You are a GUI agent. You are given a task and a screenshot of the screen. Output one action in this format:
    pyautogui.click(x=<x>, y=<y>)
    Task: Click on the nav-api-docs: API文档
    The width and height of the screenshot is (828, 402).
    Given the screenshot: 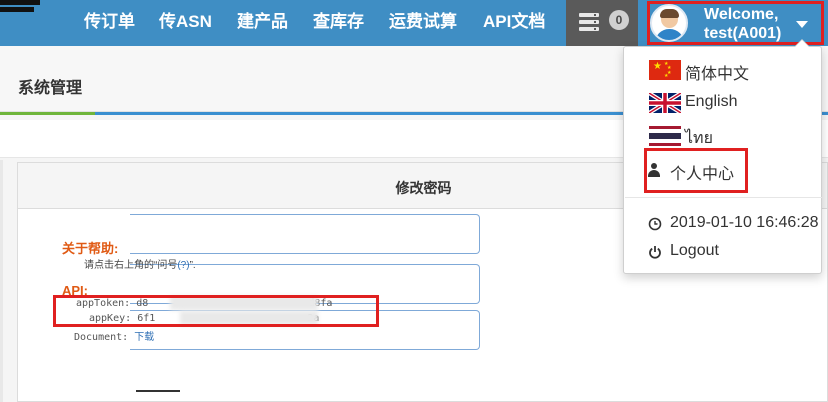 What is the action you would take?
    pyautogui.click(x=514, y=23)
    